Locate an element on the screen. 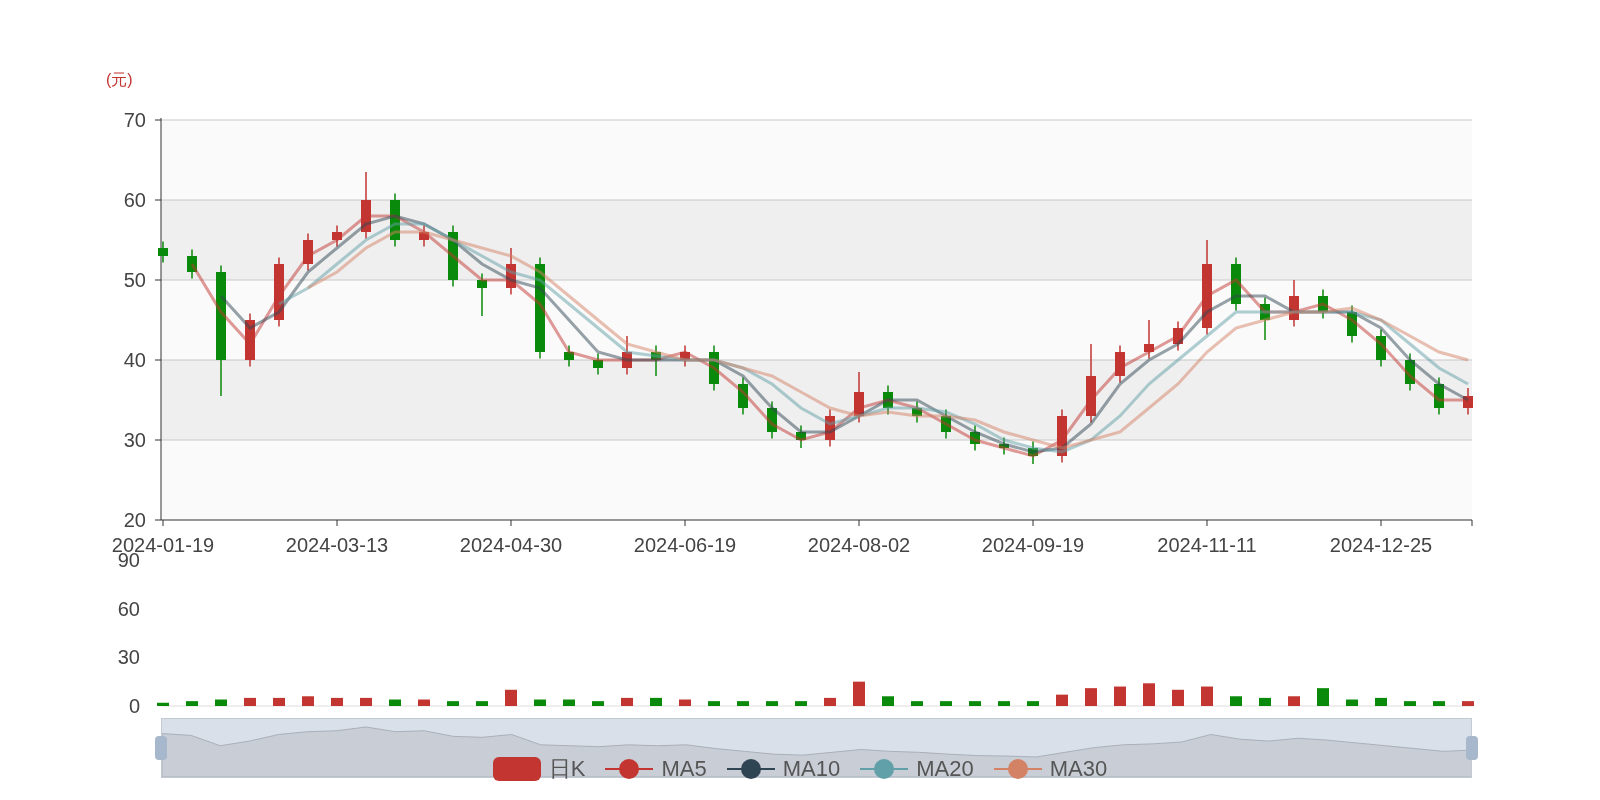  legend-item: MA30 is located at coordinates (1050, 769).